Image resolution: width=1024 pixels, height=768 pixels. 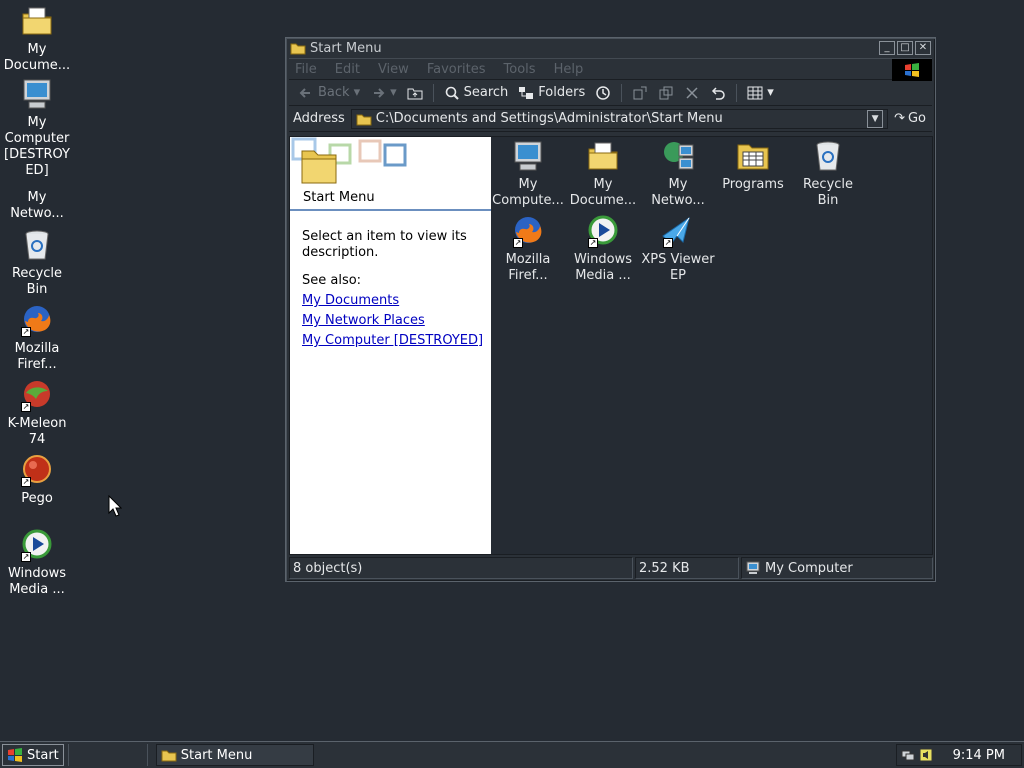 I want to click on close-button: ✕, so click(x=923, y=48).